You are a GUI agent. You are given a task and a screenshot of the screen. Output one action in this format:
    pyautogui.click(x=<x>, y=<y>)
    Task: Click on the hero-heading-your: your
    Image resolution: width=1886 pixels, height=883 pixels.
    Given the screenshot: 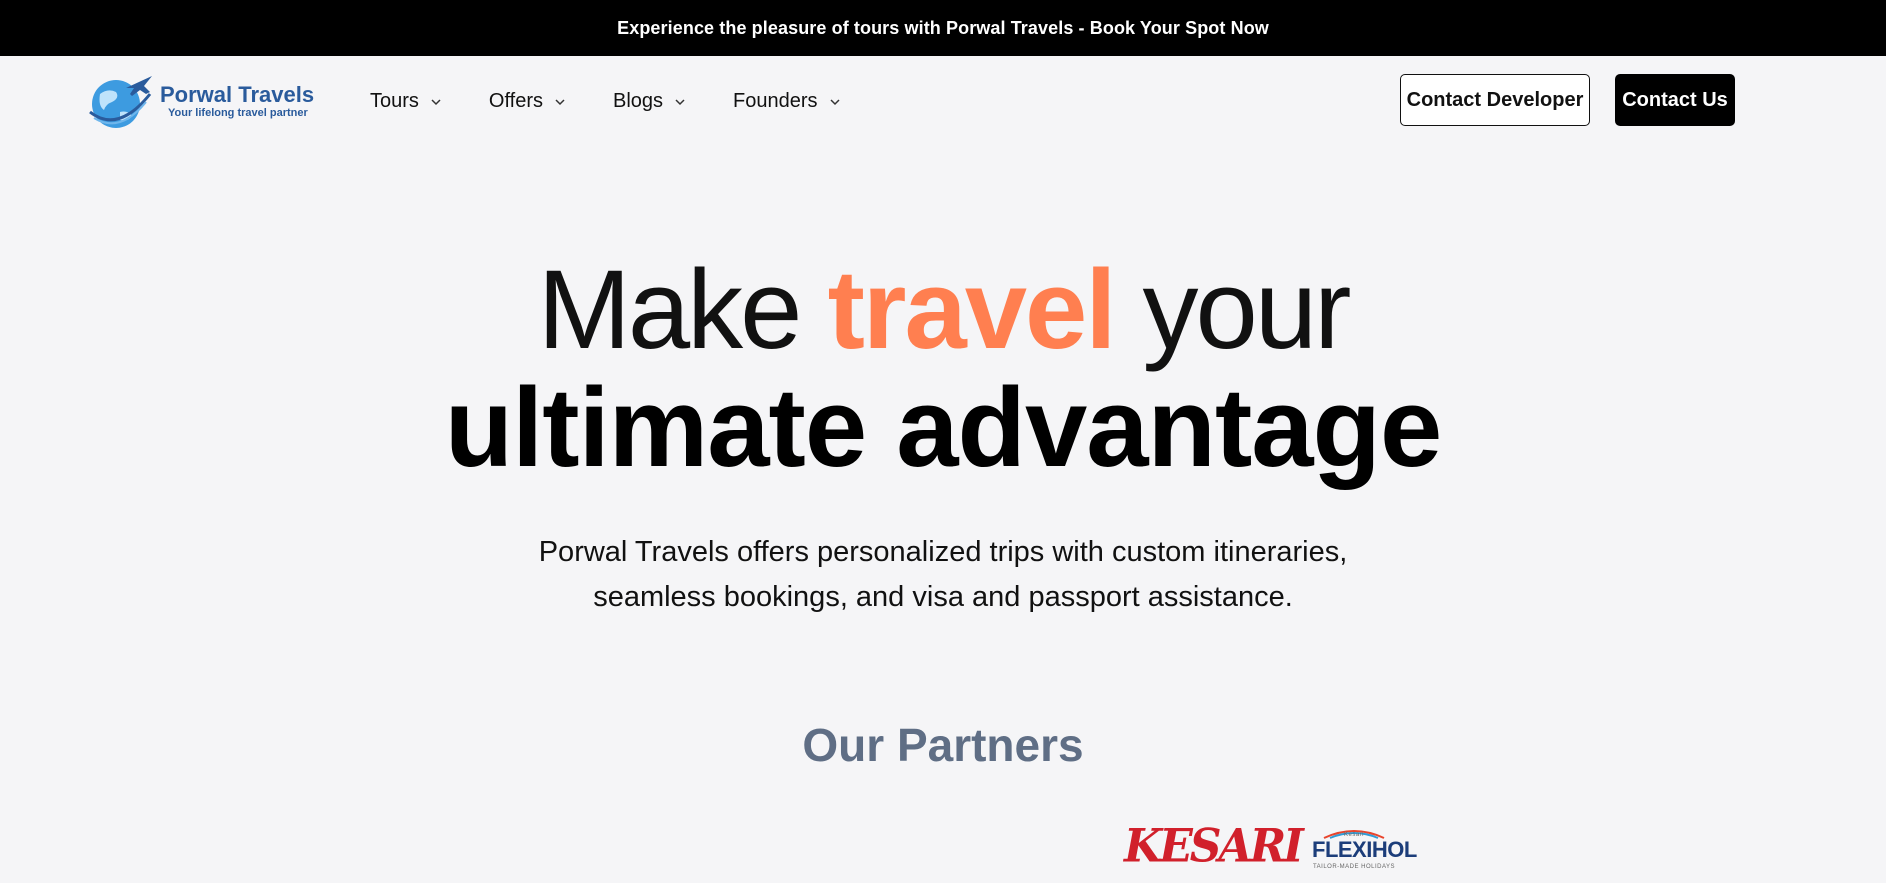 What is the action you would take?
    pyautogui.click(x=1233, y=309)
    